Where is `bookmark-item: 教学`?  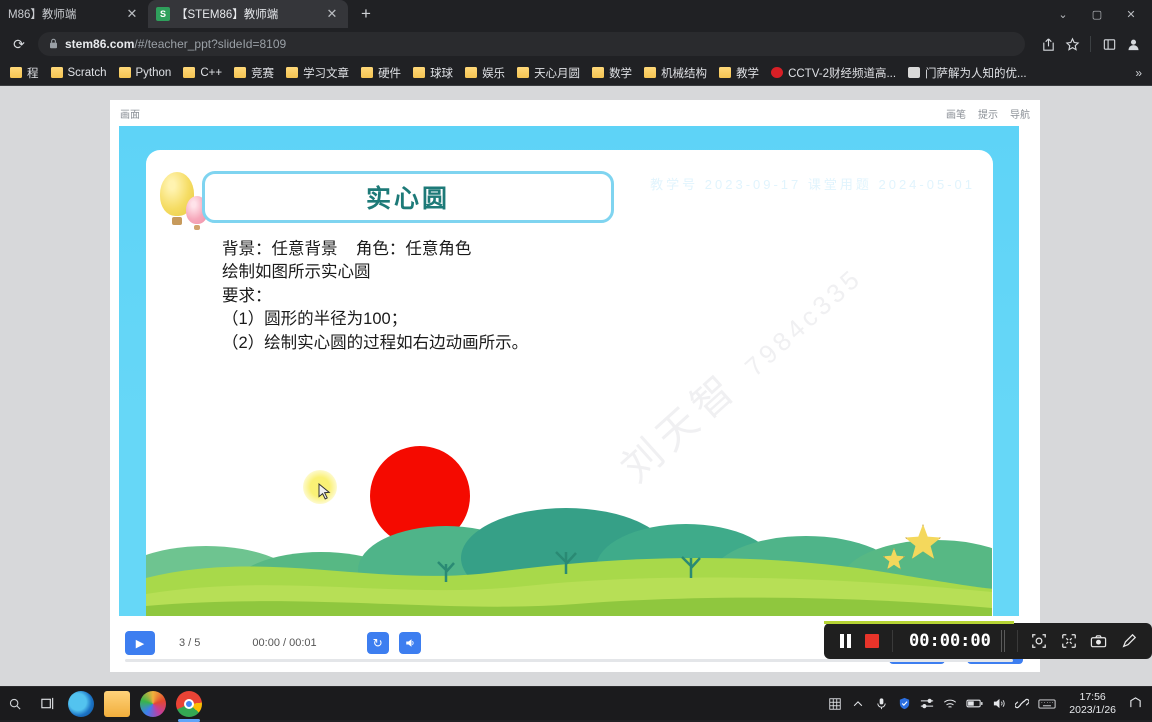 bookmark-item: 教学 is located at coordinates (739, 73).